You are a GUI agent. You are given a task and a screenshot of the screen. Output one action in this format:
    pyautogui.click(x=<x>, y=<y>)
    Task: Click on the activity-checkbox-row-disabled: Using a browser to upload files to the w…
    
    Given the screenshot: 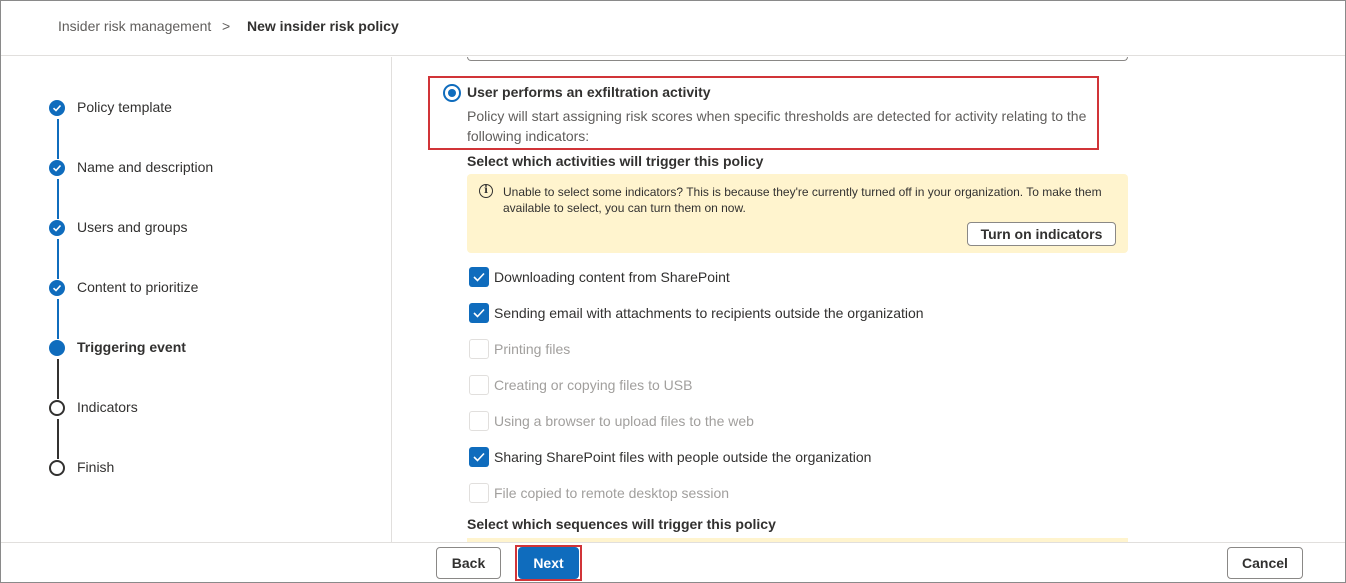 What is the action you would take?
    pyautogui.click(x=799, y=421)
    